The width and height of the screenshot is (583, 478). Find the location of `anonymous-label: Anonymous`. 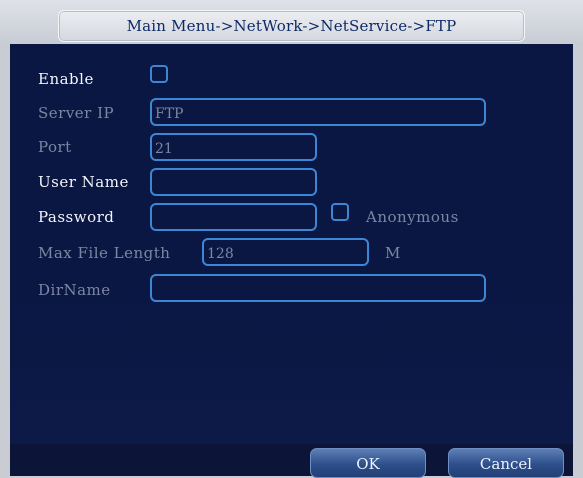

anonymous-label: Anonymous is located at coordinates (412, 217).